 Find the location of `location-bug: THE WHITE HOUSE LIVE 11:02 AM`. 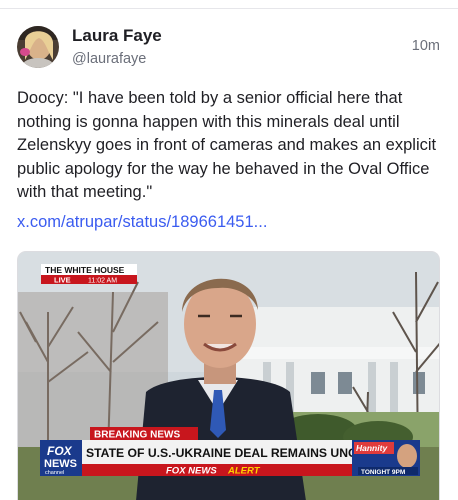

location-bug: THE WHITE HOUSE LIVE 11:02 AM is located at coordinates (89, 274).